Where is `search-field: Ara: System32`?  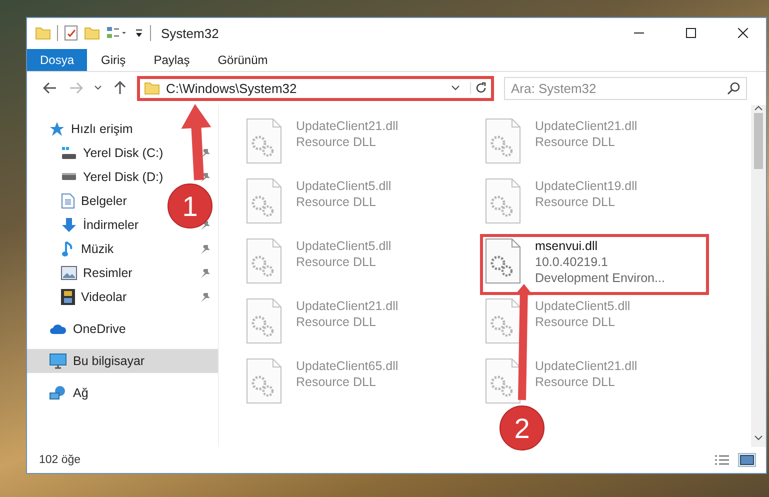 search-field: Ara: System32 is located at coordinates (625, 88).